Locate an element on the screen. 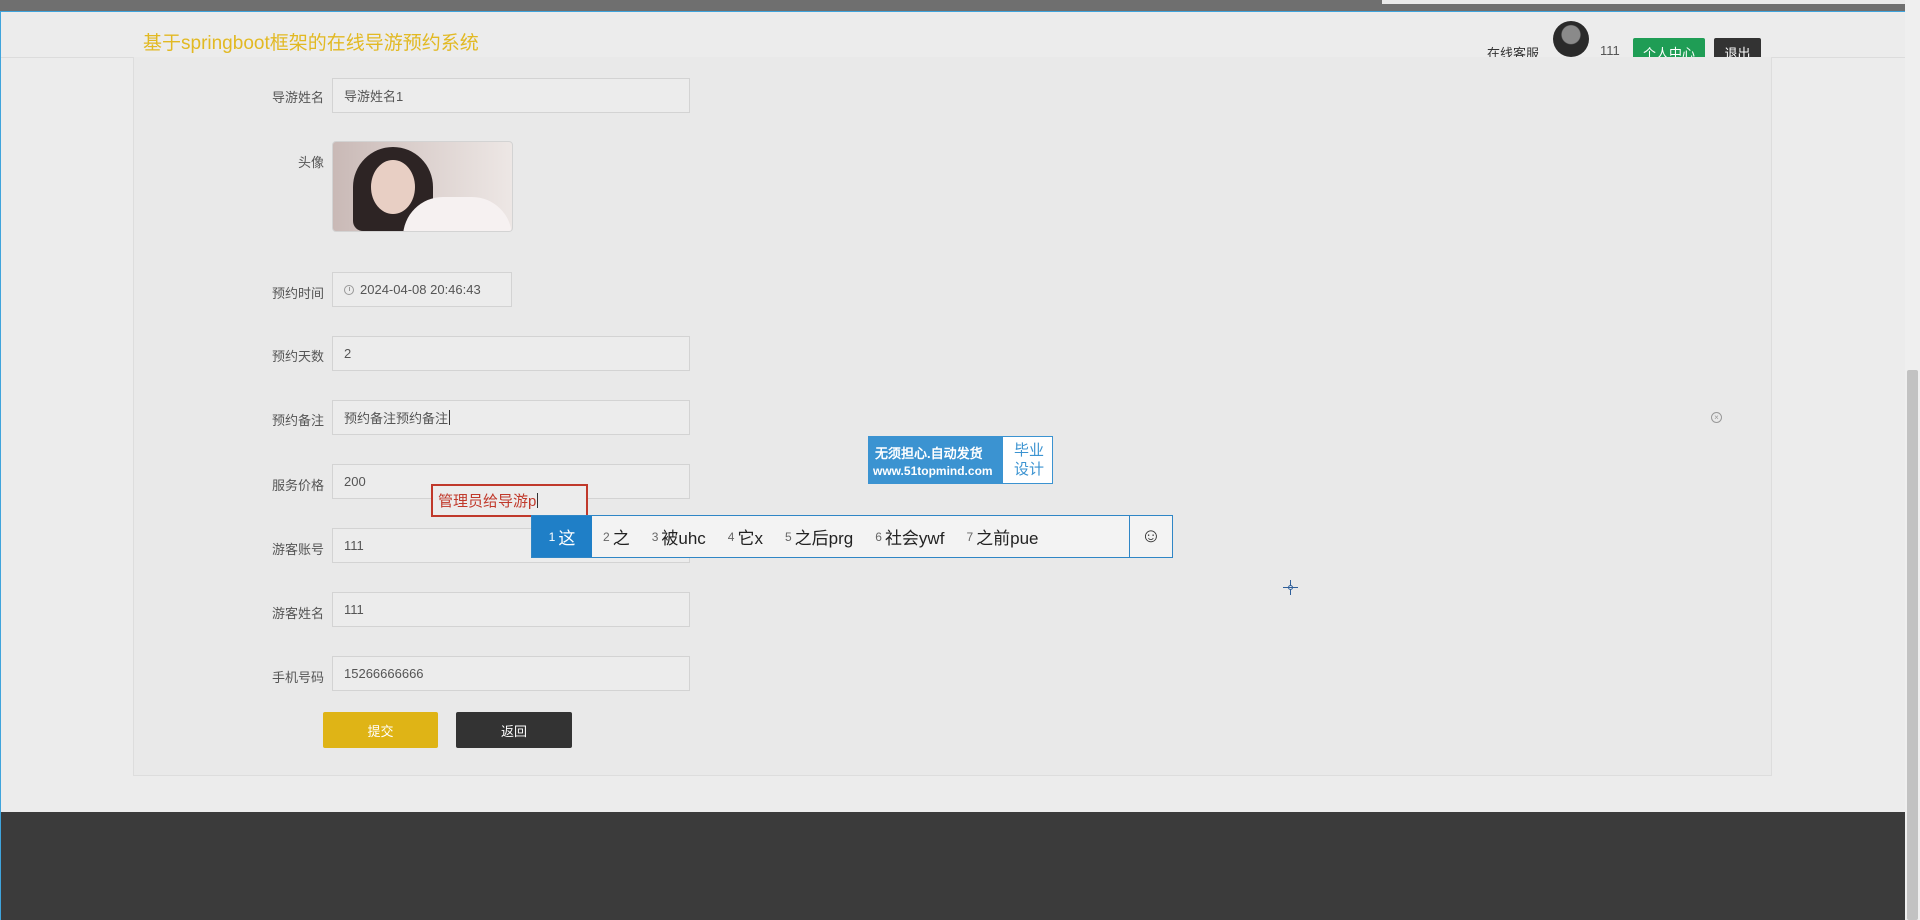 This screenshot has height=920, width=1920. guide-name-label: 导游姓名 is located at coordinates (297, 97).